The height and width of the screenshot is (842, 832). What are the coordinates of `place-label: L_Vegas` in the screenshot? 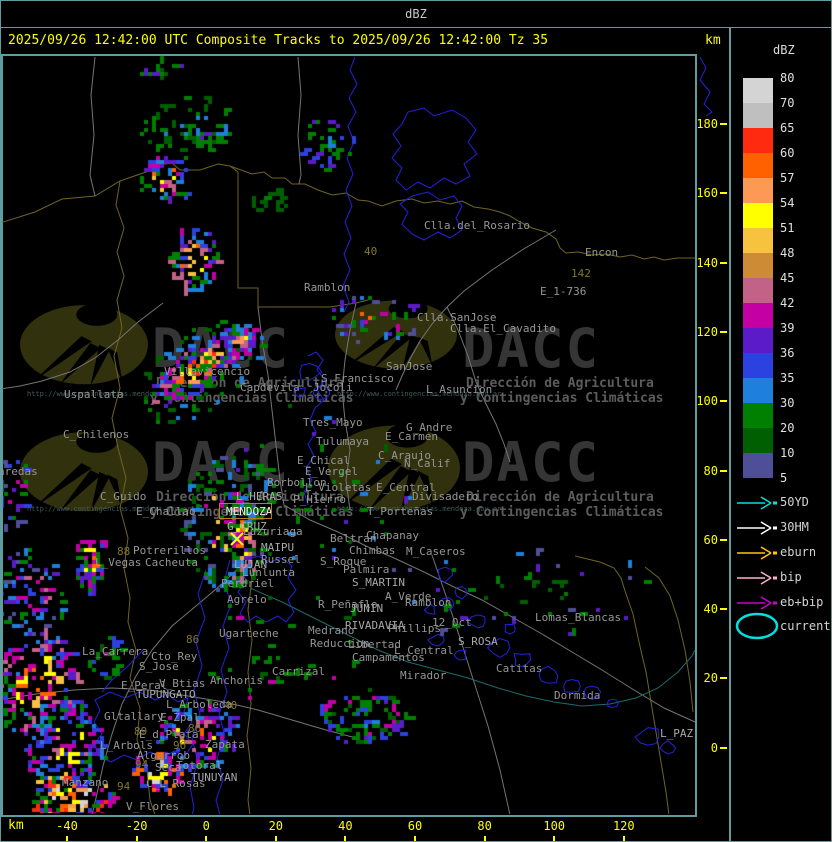 It's located at (118, 562).